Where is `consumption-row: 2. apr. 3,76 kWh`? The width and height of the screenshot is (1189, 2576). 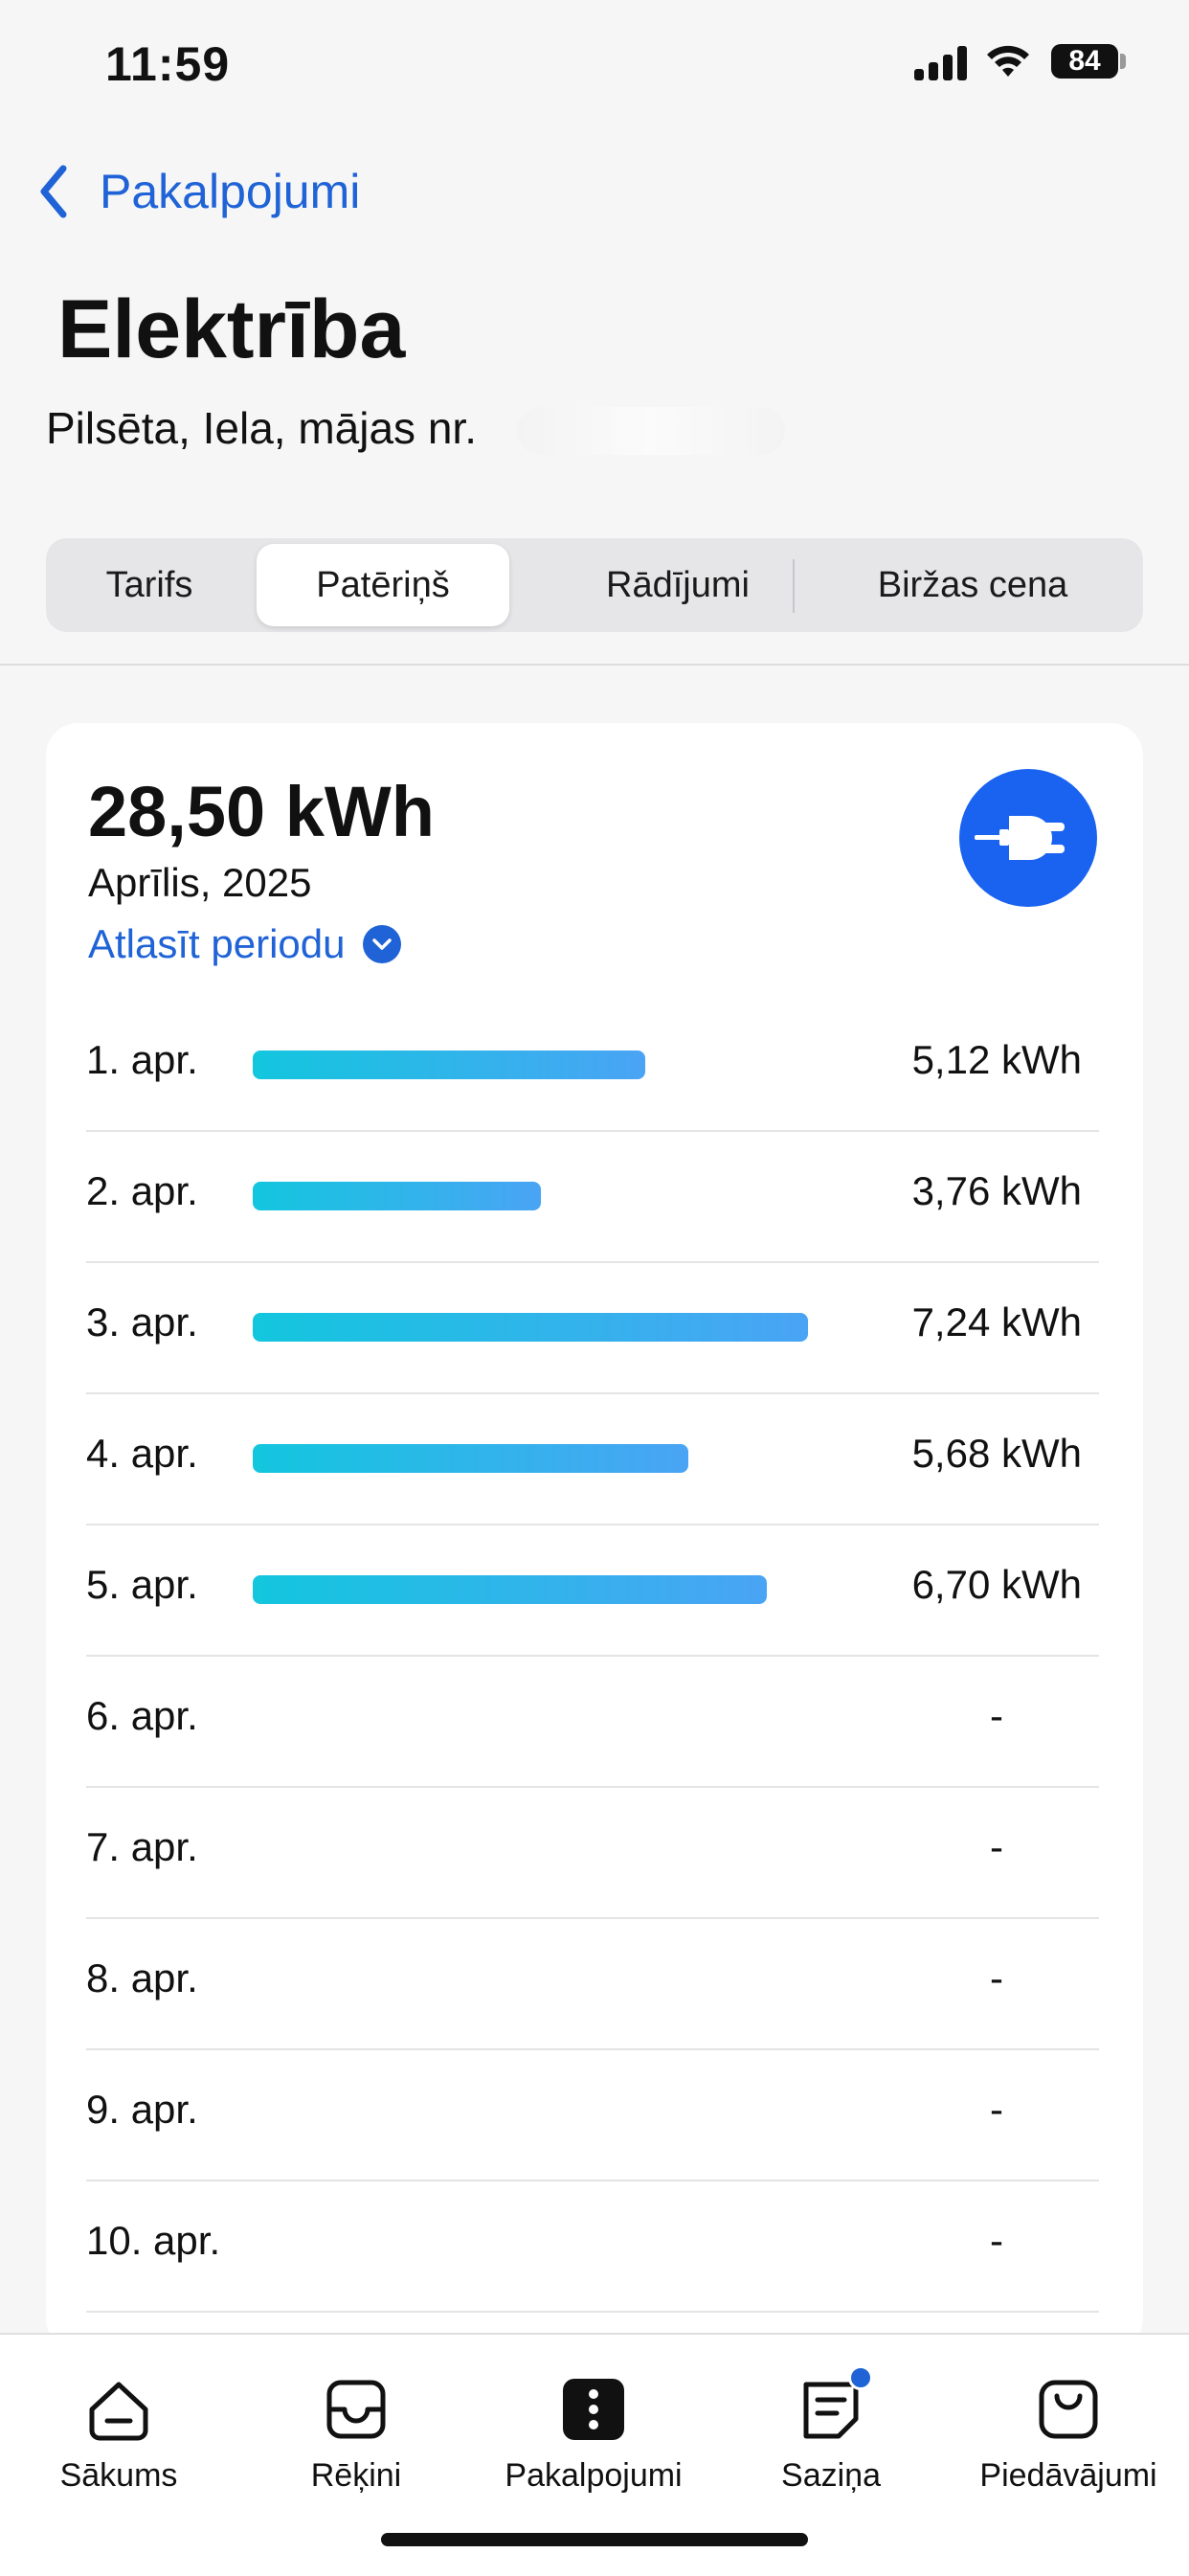
consumption-row: 2. apr. 3,76 kWh is located at coordinates (592, 1197).